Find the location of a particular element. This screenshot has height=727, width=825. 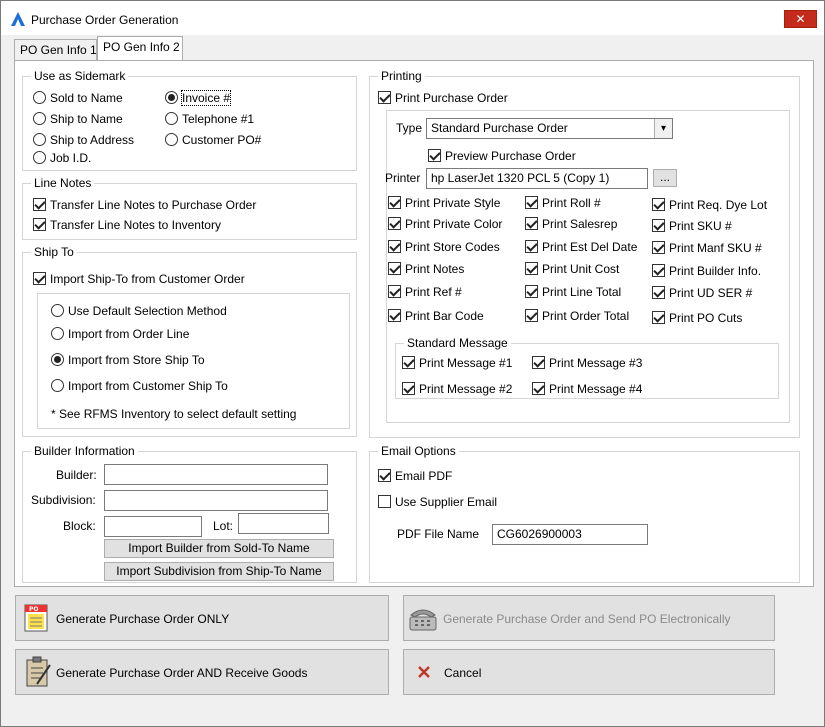

radio-job-id: Job I.D. is located at coordinates (62, 158).